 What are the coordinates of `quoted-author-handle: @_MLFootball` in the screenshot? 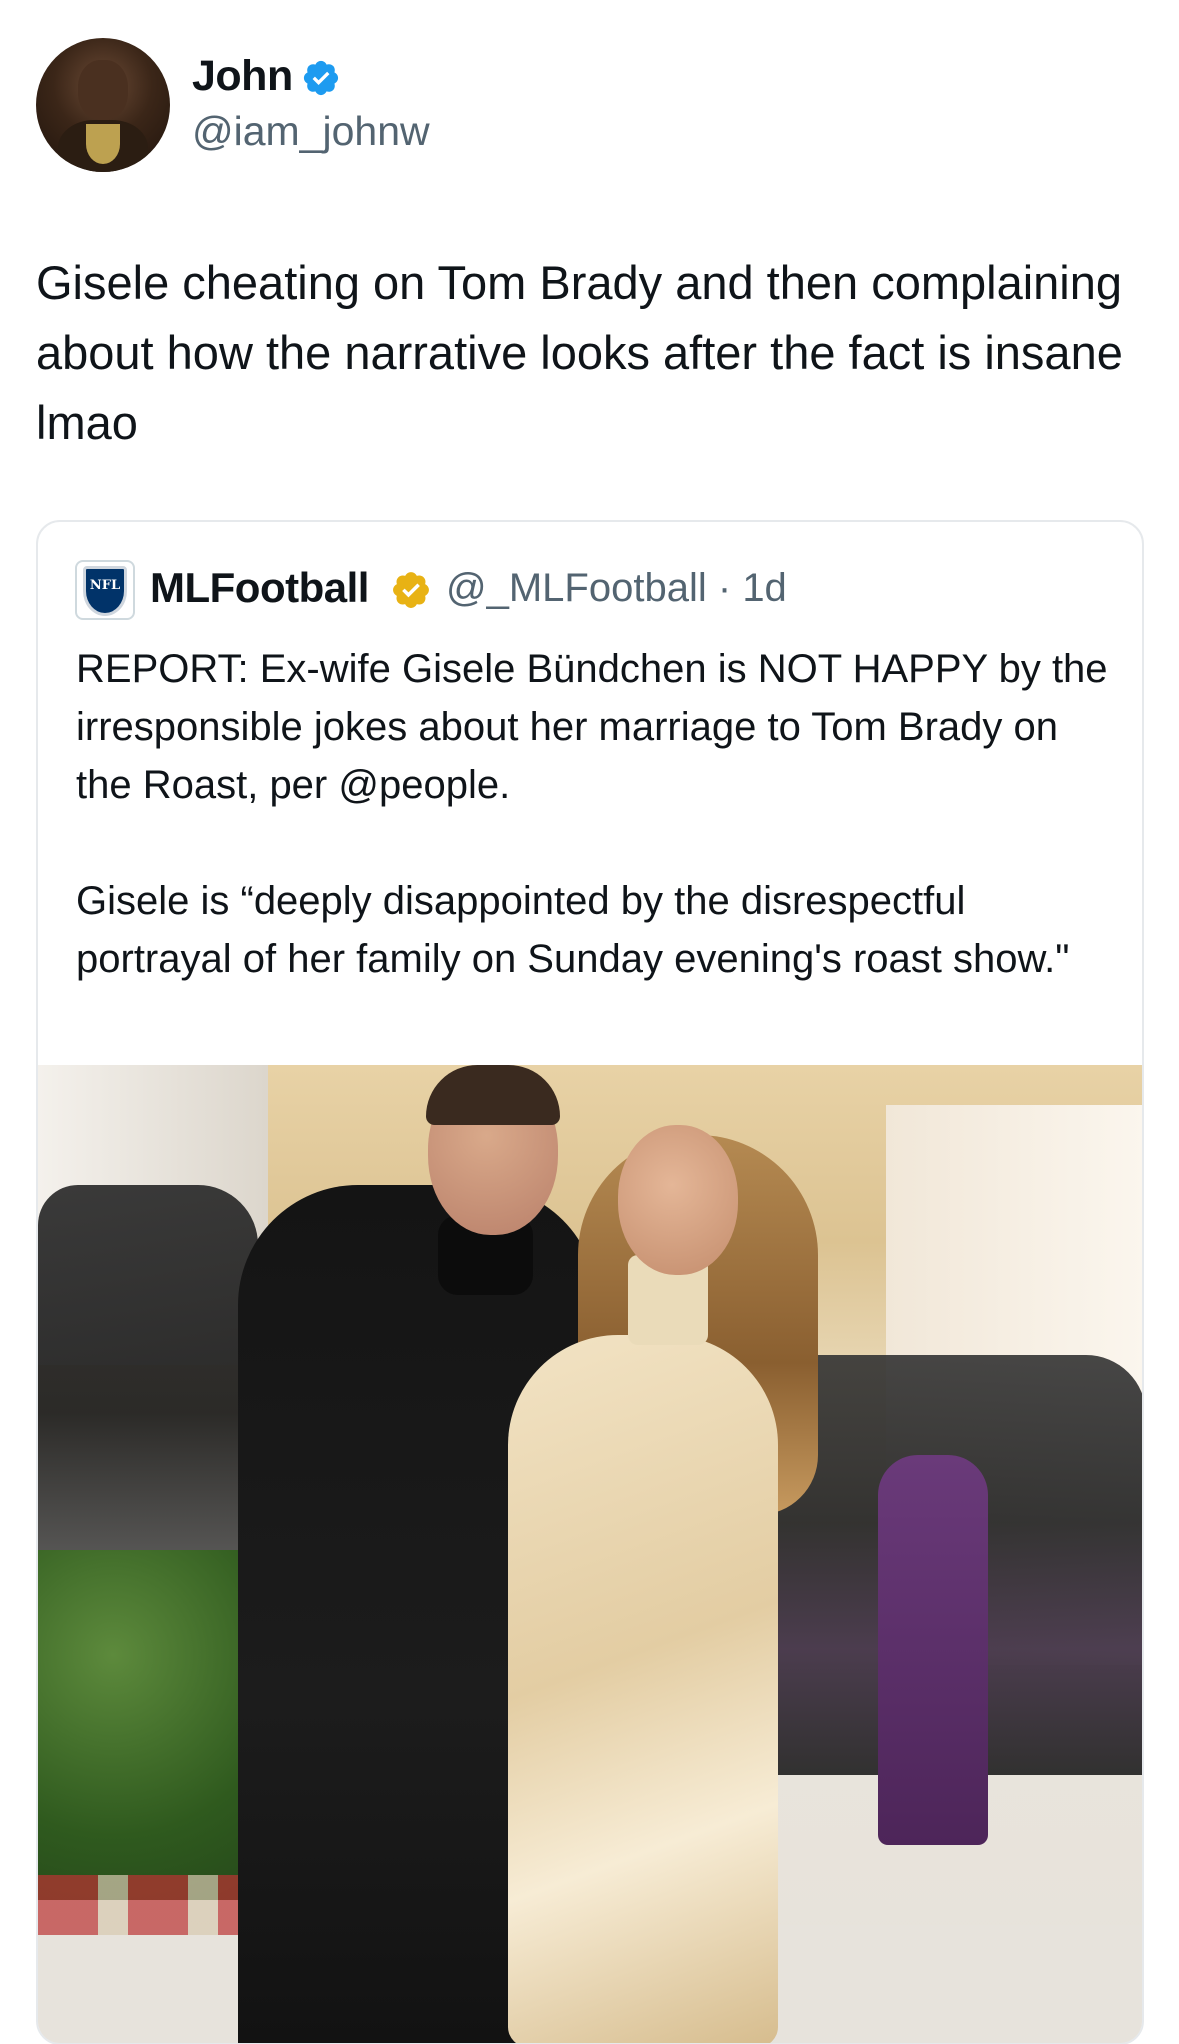 It's located at (576, 588).